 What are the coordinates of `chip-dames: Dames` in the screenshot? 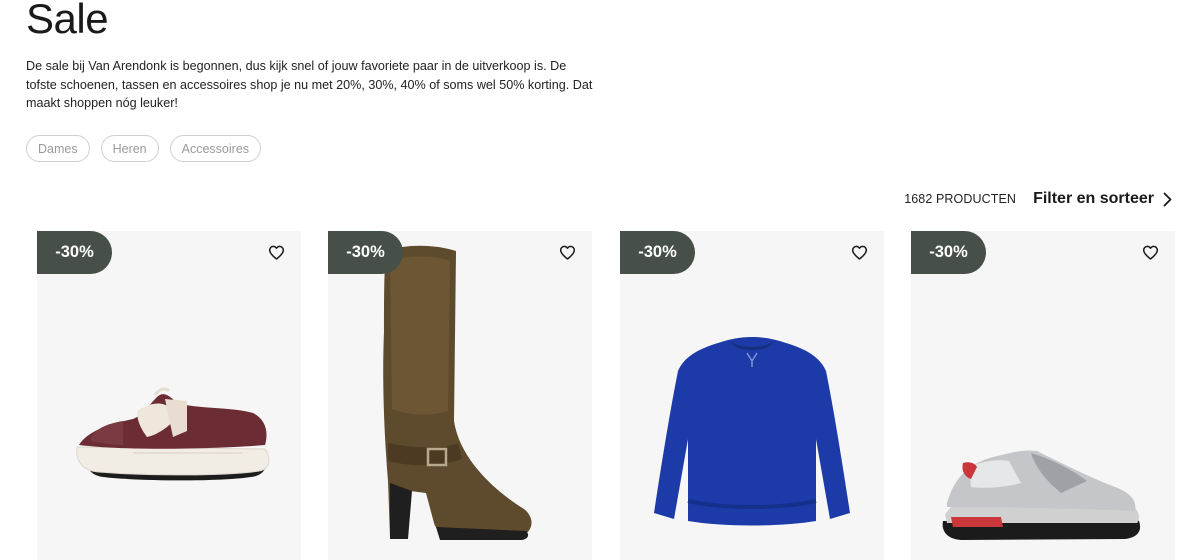 It's located at (58, 148).